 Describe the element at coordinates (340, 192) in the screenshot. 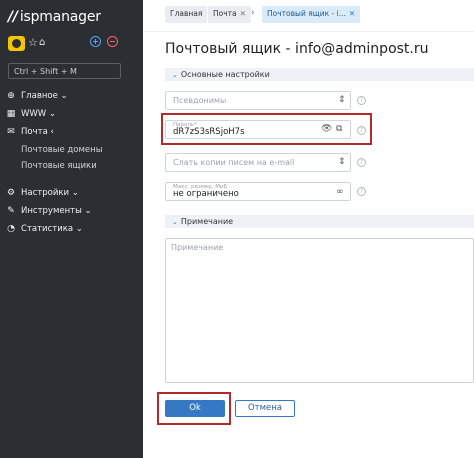

I see `infinity-icon: ∞` at that location.